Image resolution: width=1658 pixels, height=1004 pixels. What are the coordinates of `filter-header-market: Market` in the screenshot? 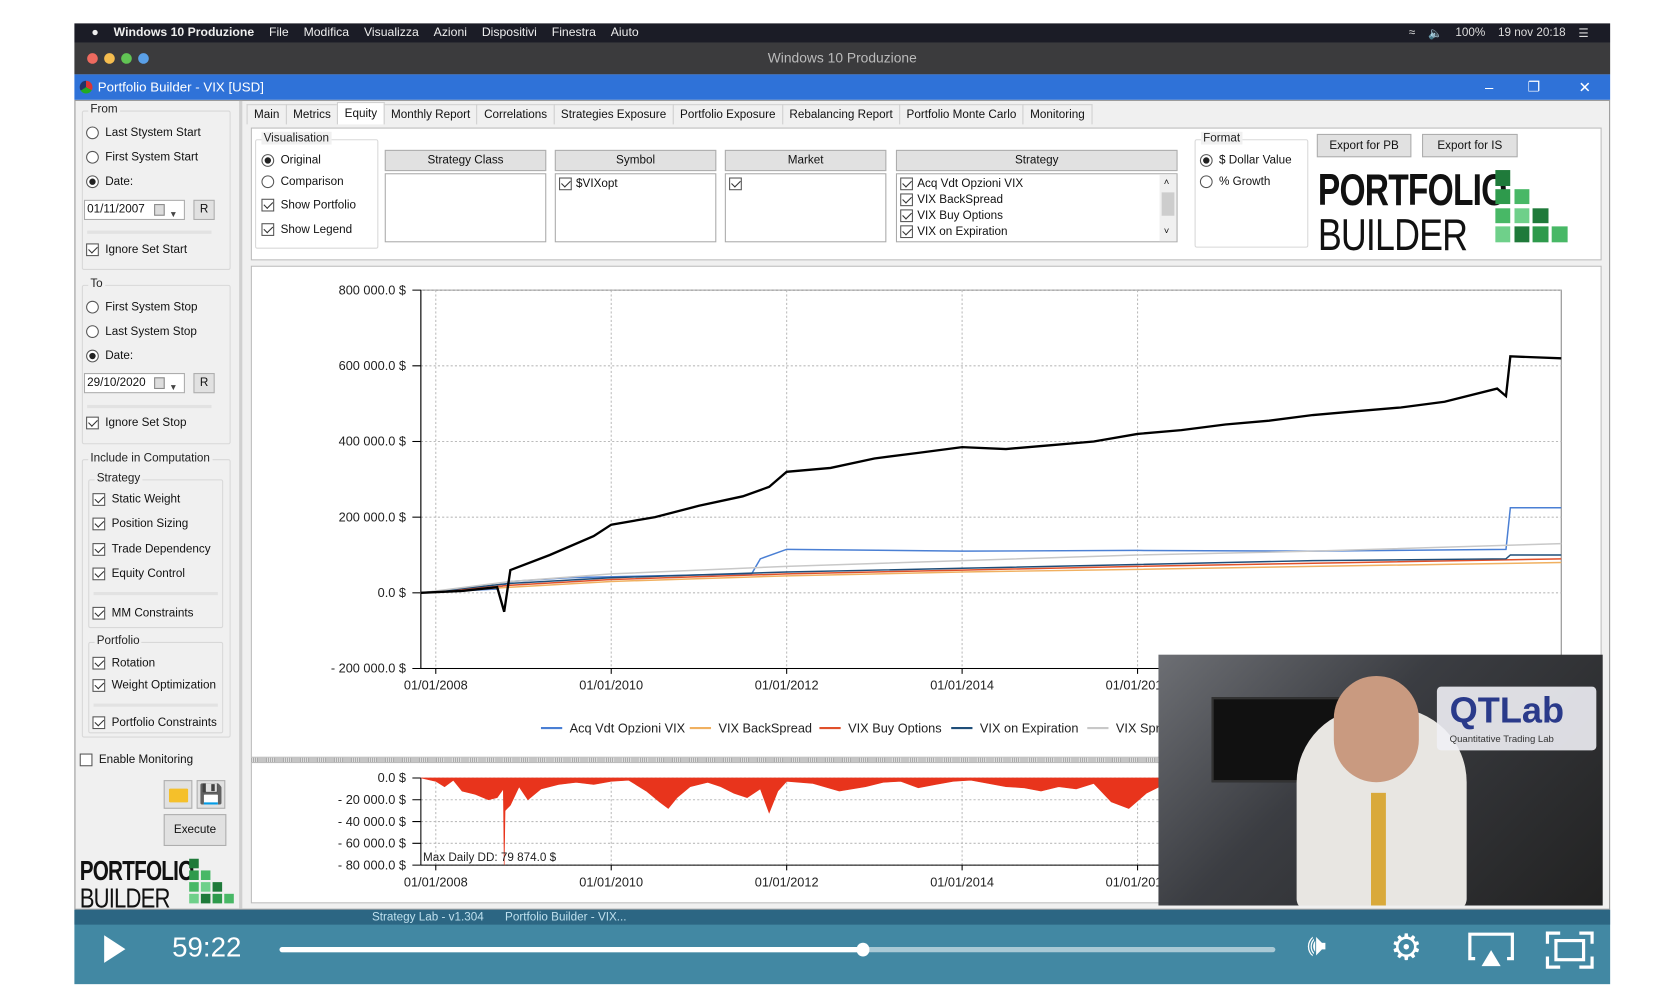 It's located at (805, 160).